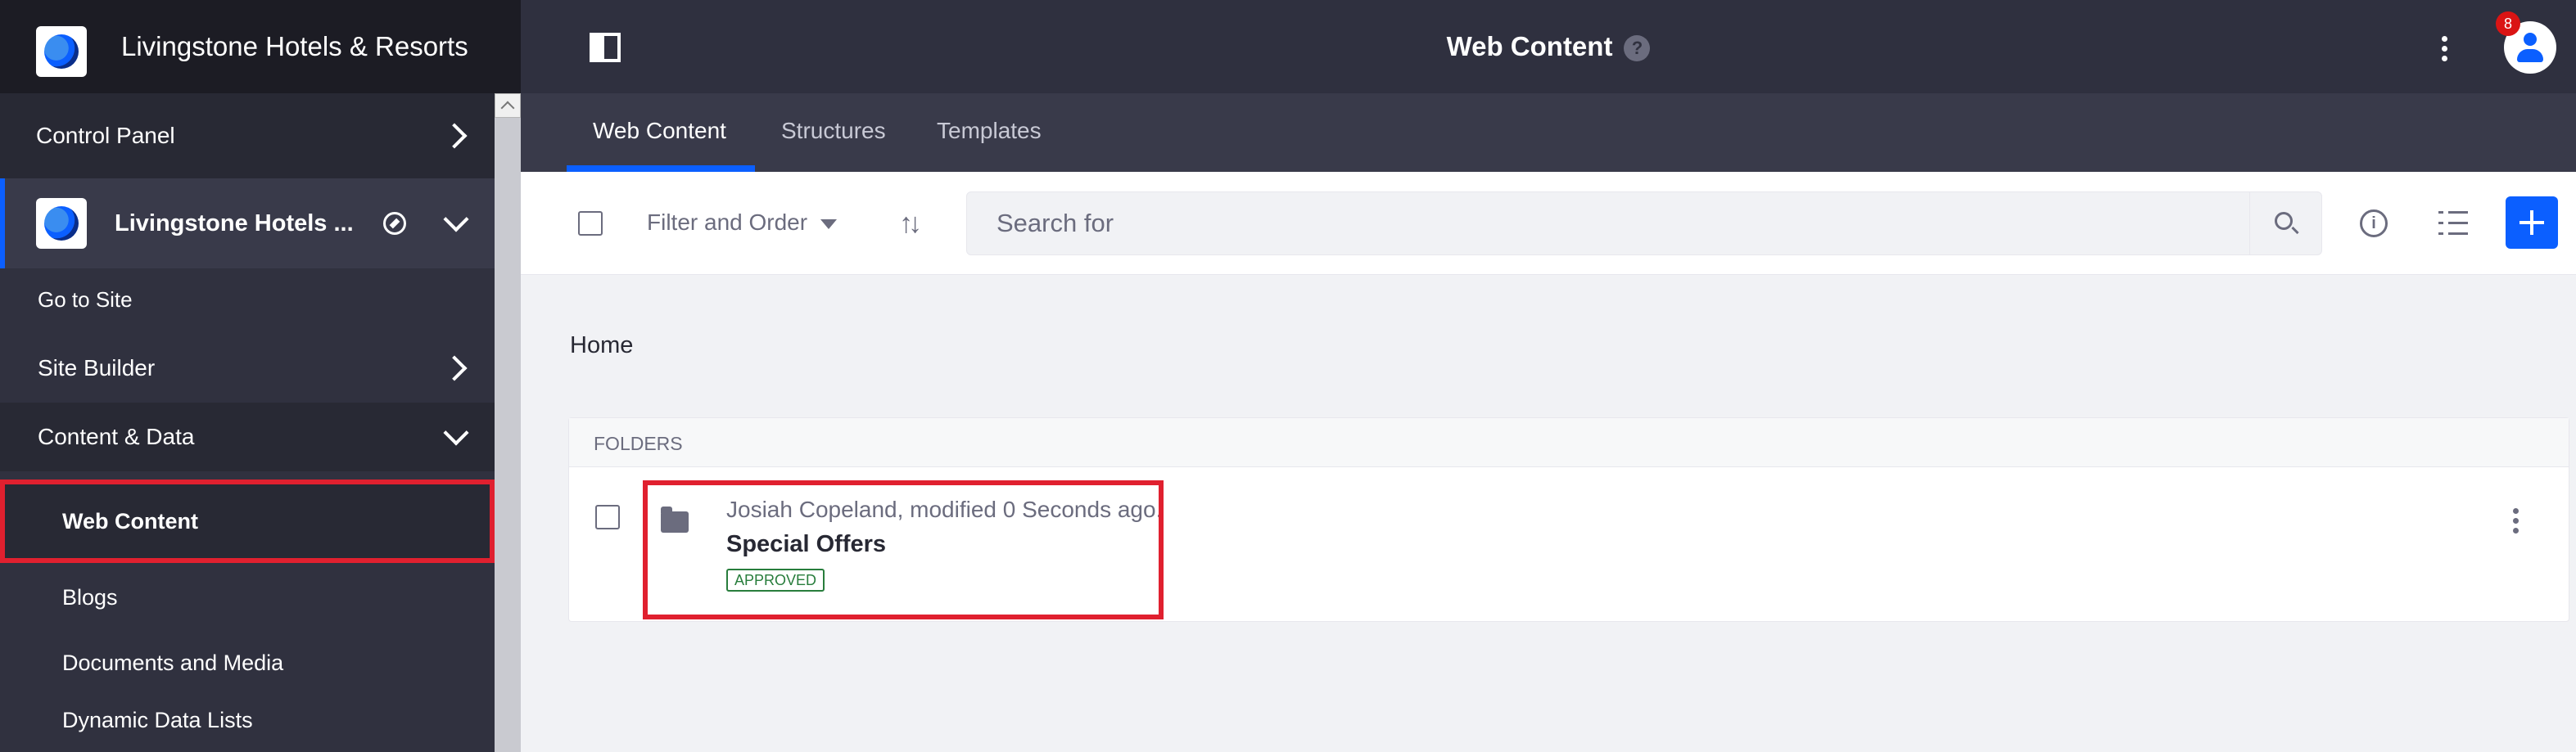  Describe the element at coordinates (247, 597) in the screenshot. I see `sidebar-item-blogs: Blogs` at that location.